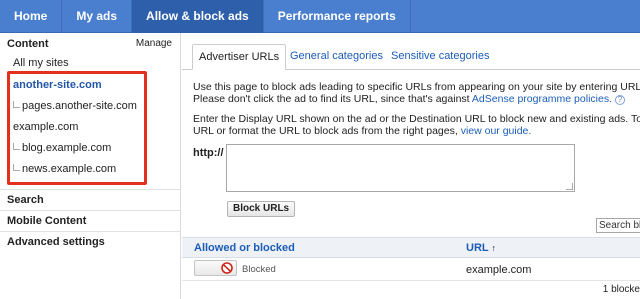  I want to click on sort-arrow-icon: ↑, so click(493, 248).